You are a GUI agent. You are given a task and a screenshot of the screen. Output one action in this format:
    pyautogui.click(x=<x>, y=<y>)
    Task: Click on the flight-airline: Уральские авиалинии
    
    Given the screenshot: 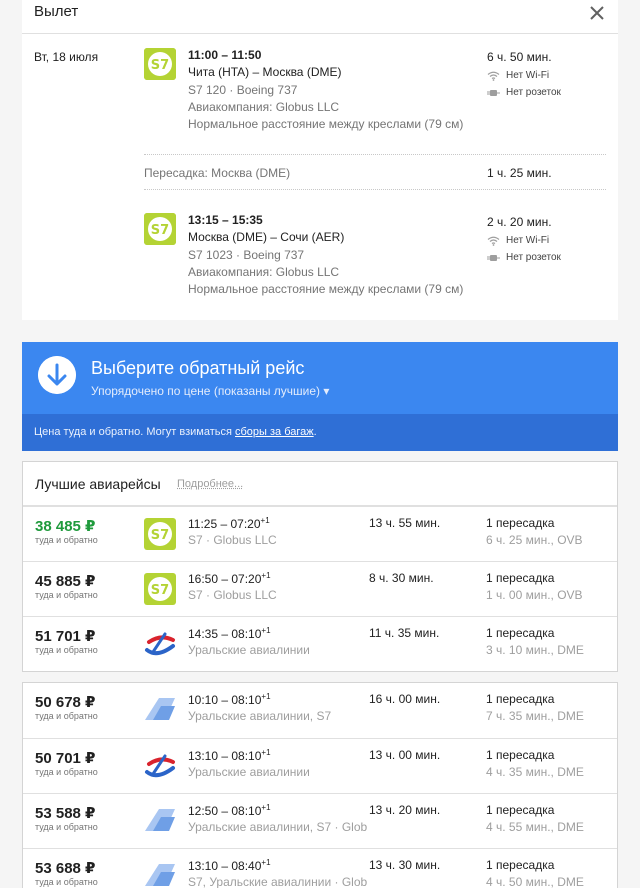 What is the action you would take?
    pyautogui.click(x=249, y=650)
    